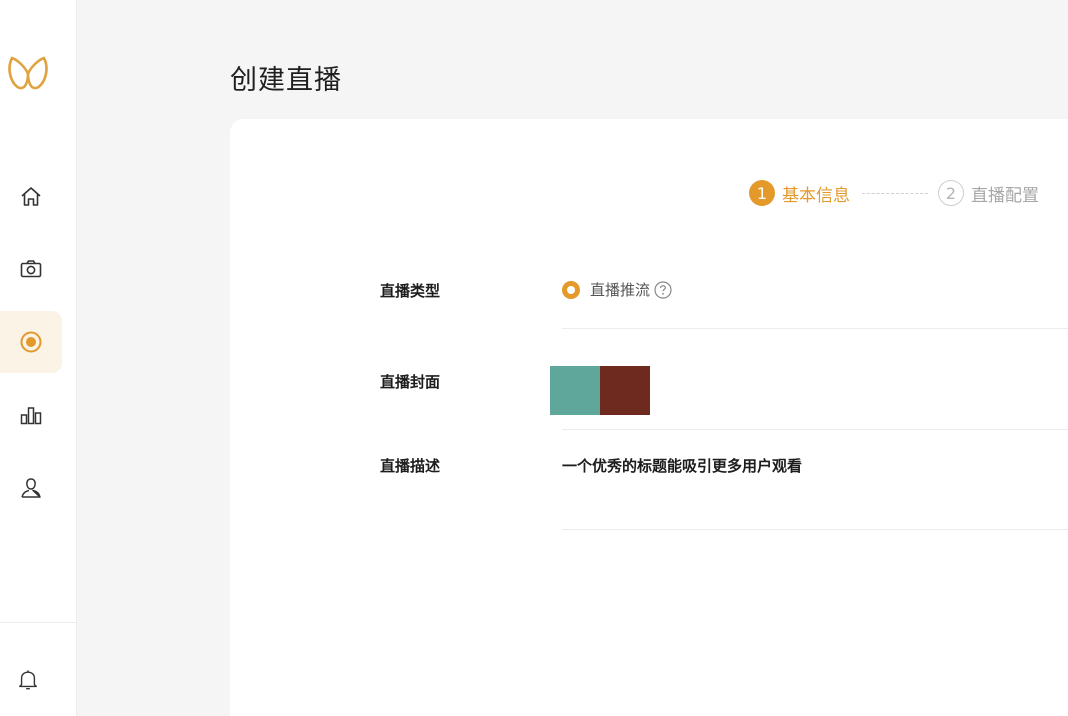 The image size is (1068, 716). I want to click on step-1-label: 基本信息, so click(816, 193).